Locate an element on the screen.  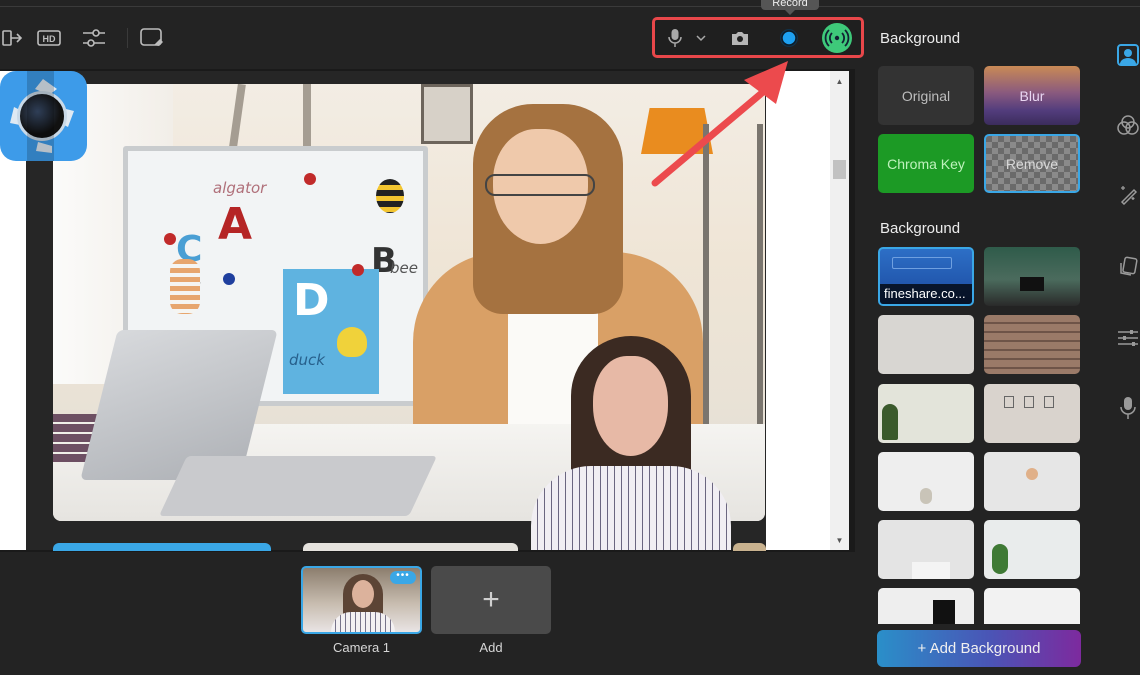
microphone-dropdown-chevron-icon is located at coordinates (701, 38).